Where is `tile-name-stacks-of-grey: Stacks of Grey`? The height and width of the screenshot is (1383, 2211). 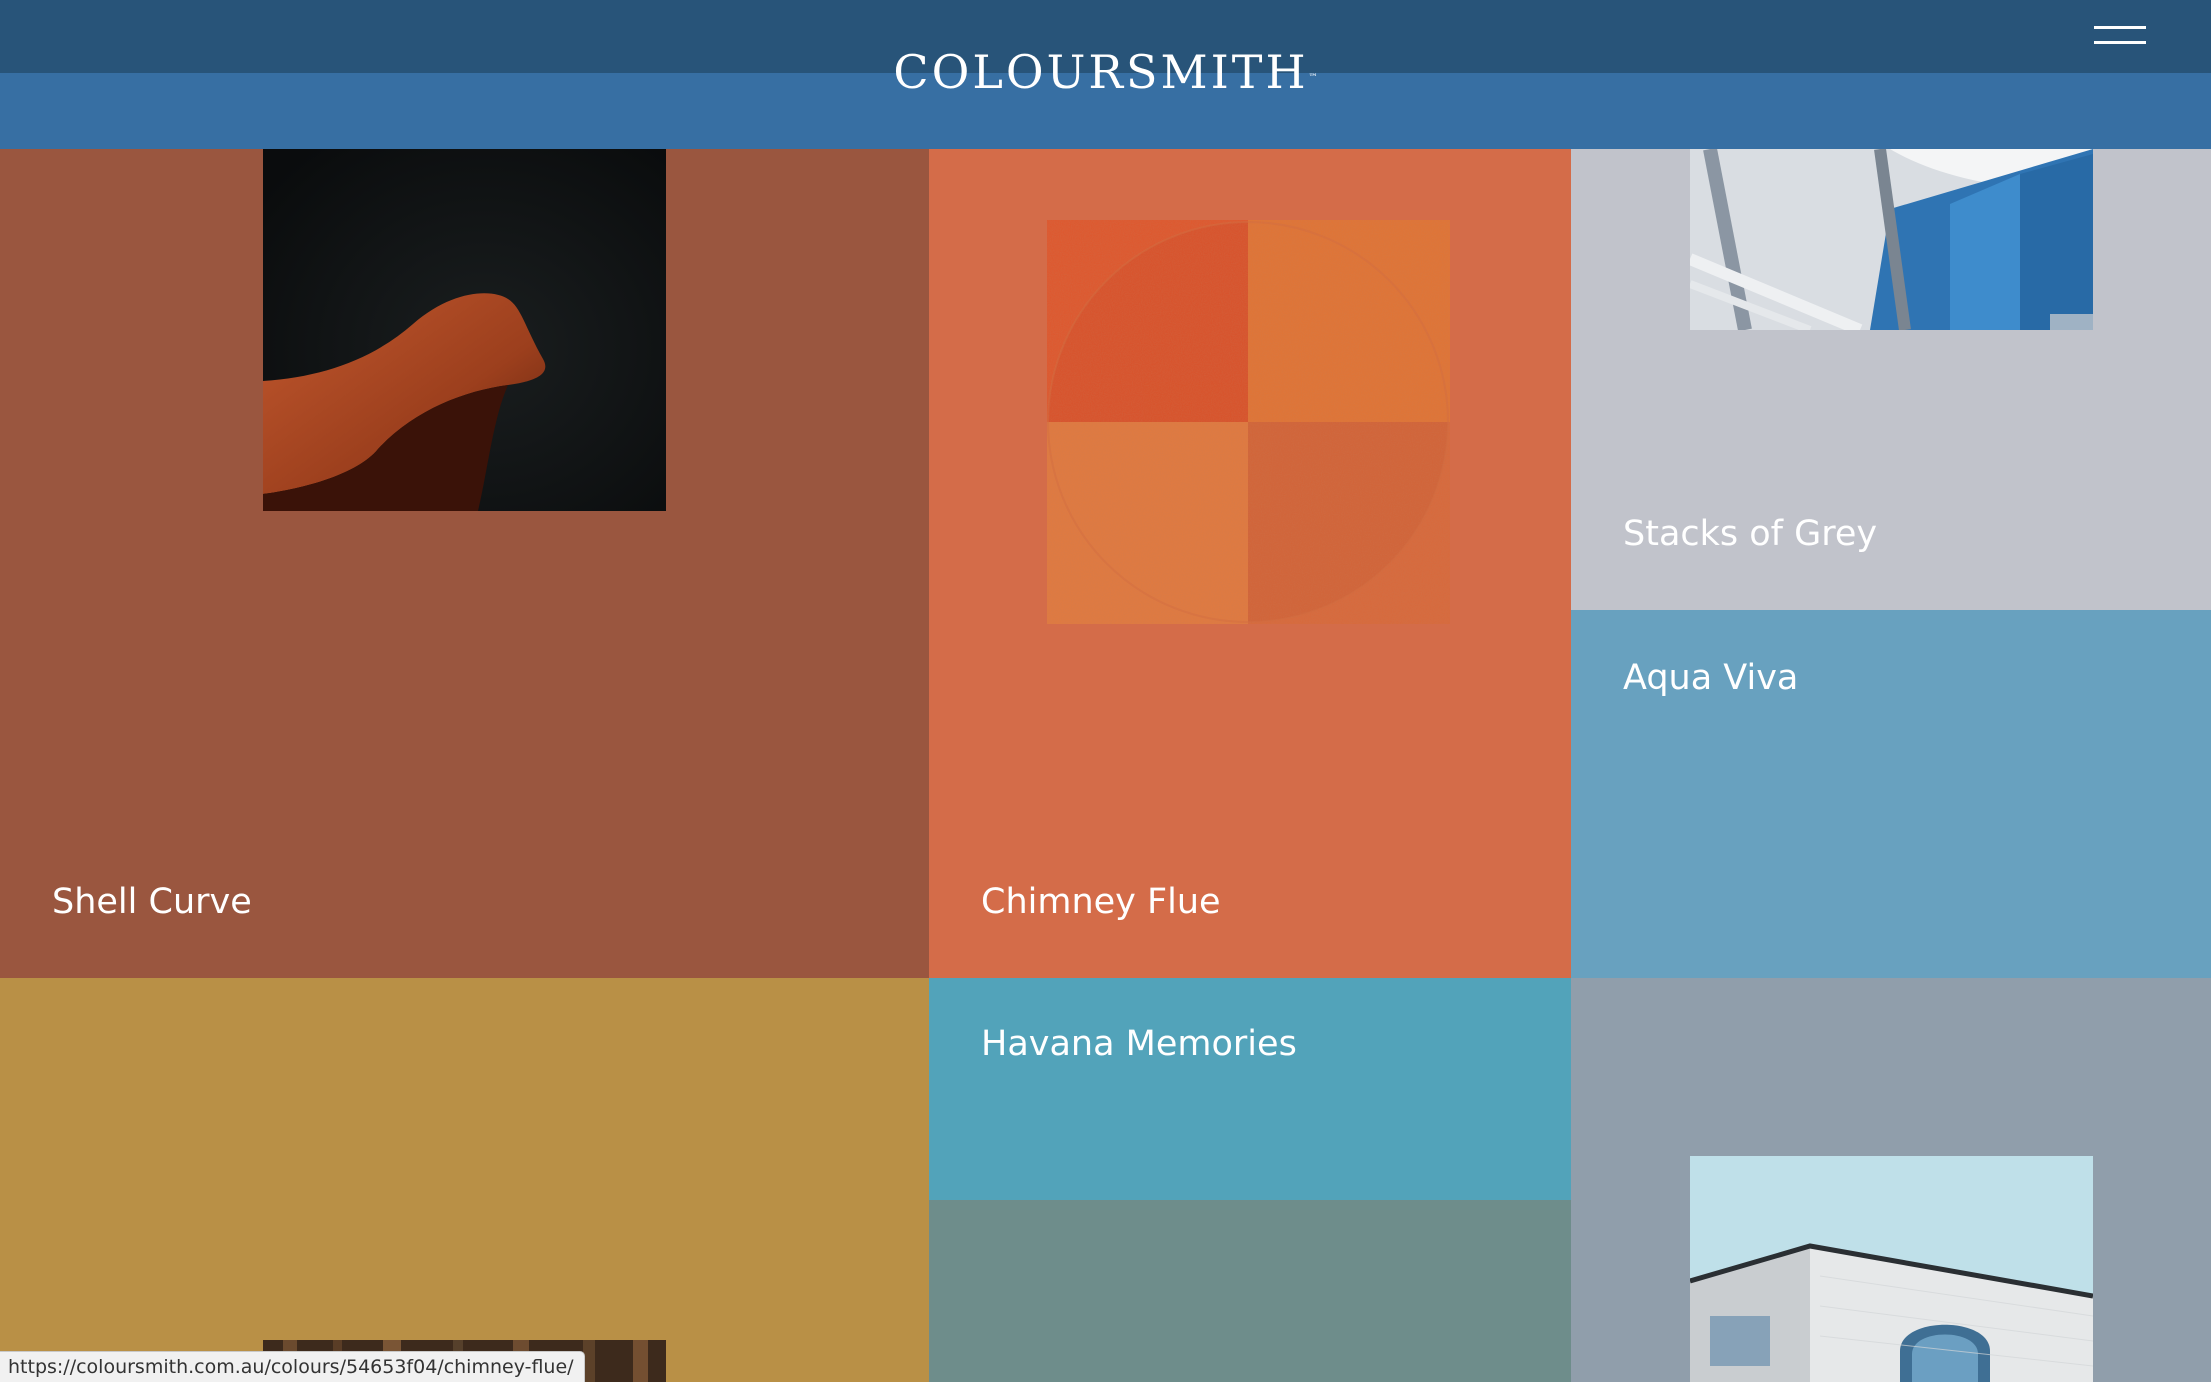 tile-name-stacks-of-grey: Stacks of Grey is located at coordinates (1750, 534).